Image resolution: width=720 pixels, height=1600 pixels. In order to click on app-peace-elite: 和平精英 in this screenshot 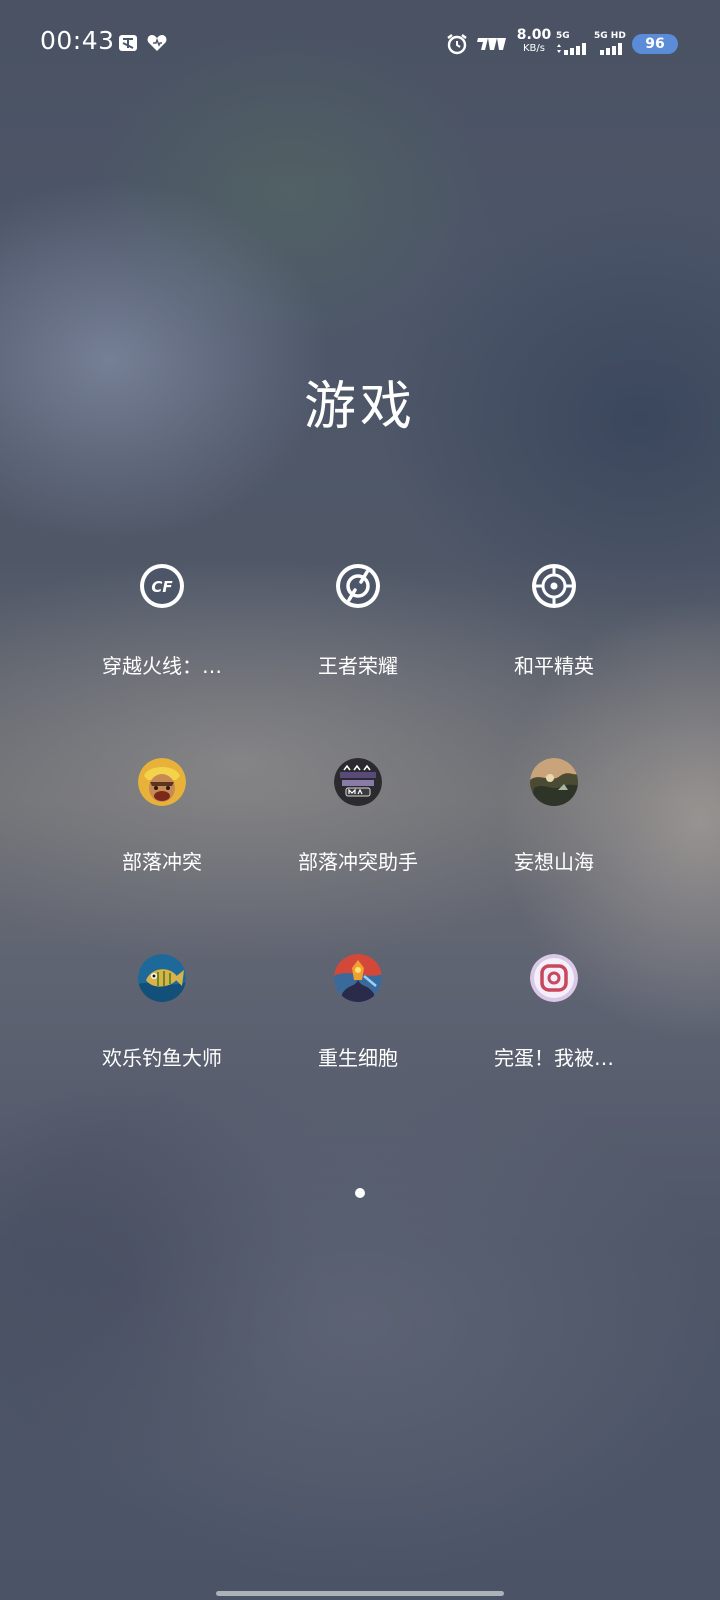, I will do `click(554, 642)`.